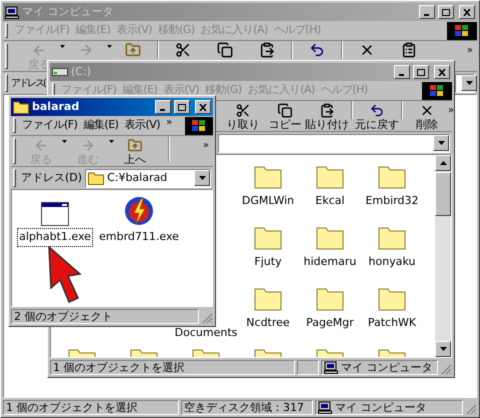 This screenshot has width=480, height=418. What do you see at coordinates (12, 12) in the screenshot?
I see `computer-icon` at bounding box center [12, 12].